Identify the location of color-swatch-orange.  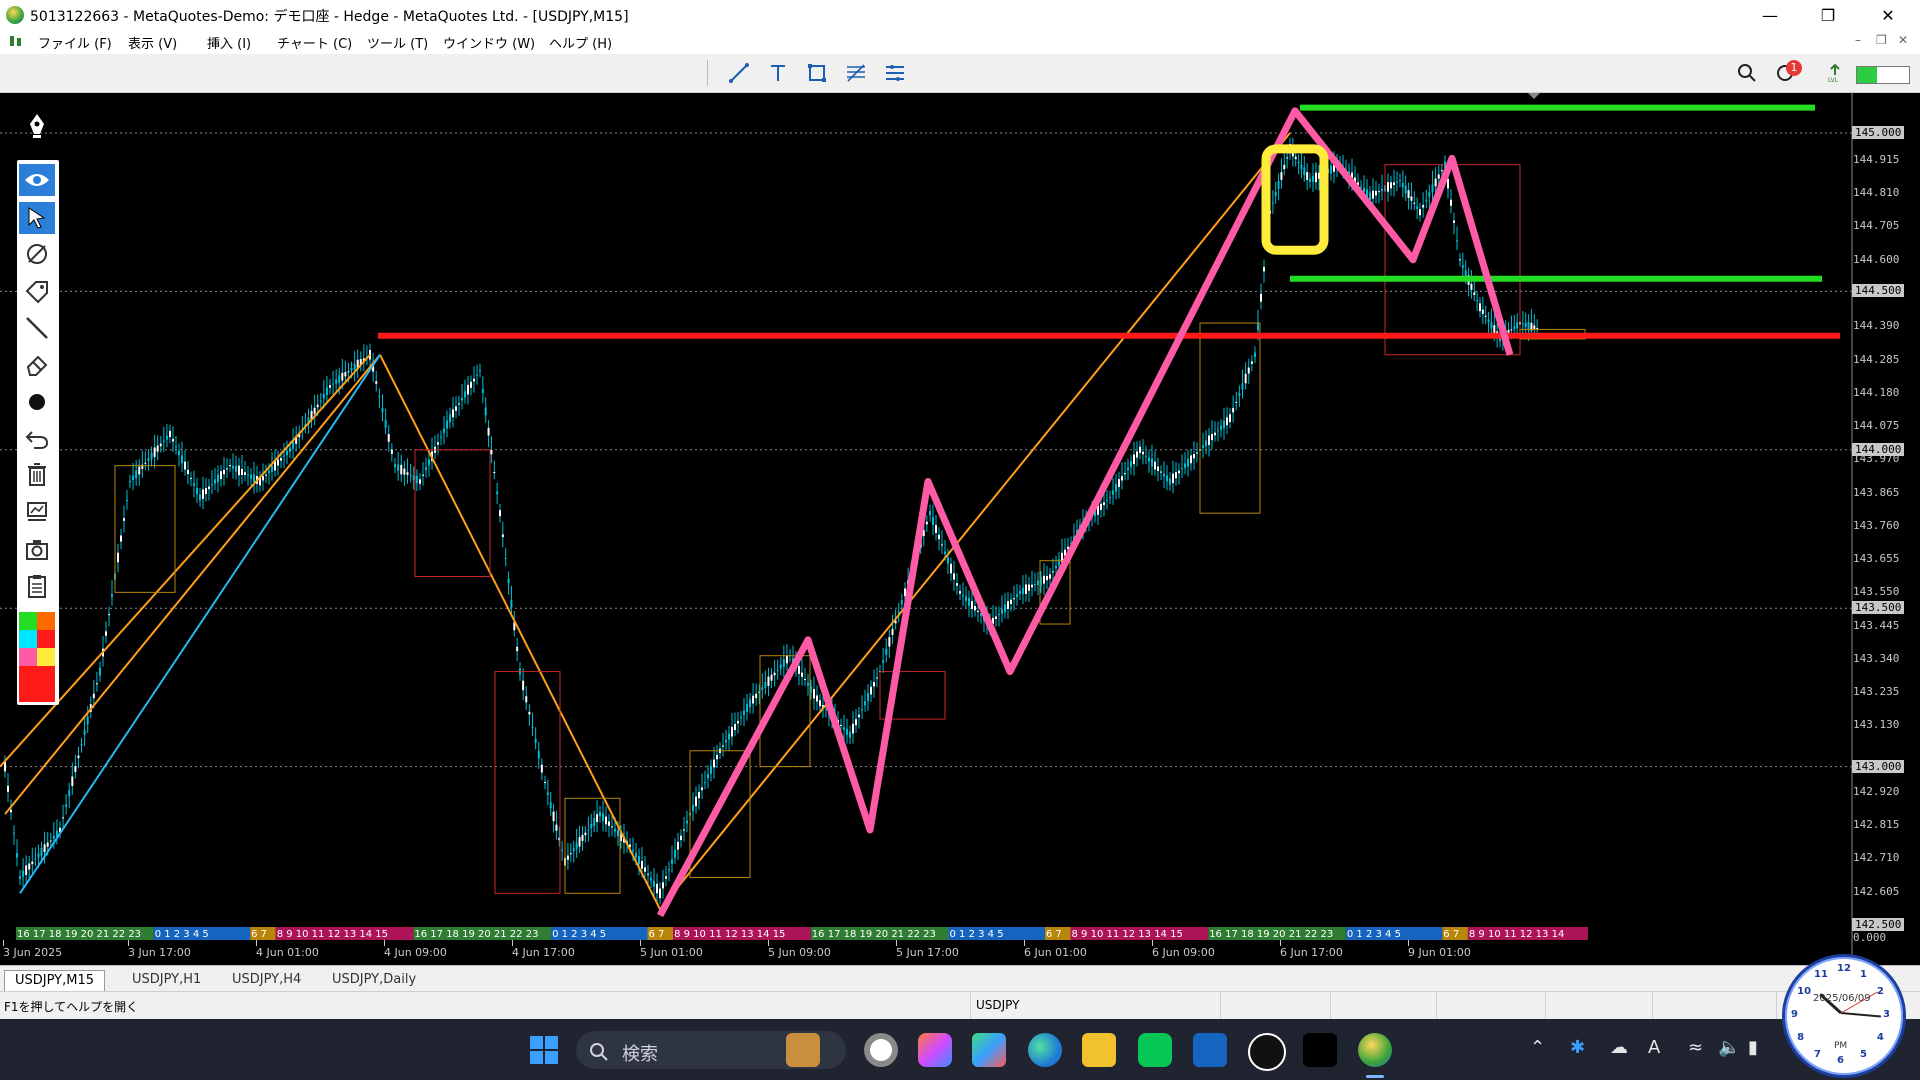
(46, 621).